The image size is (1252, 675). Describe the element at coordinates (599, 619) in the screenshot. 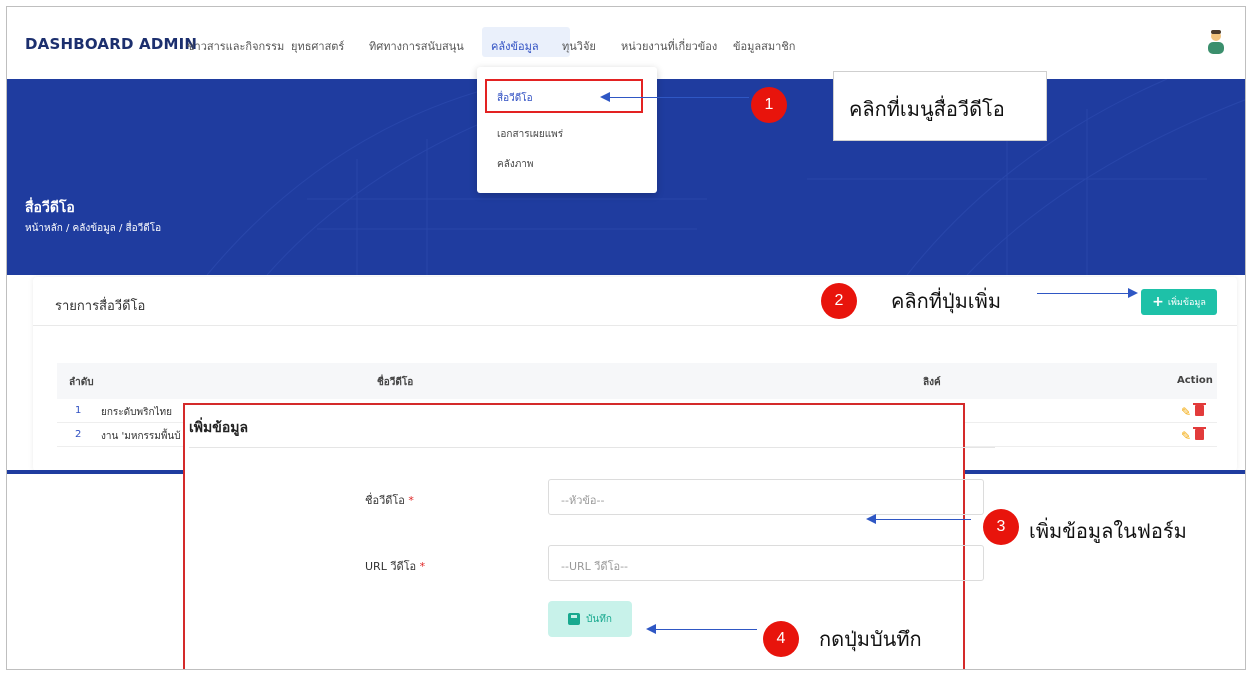

I see `save-button-label: บันทึก` at that location.